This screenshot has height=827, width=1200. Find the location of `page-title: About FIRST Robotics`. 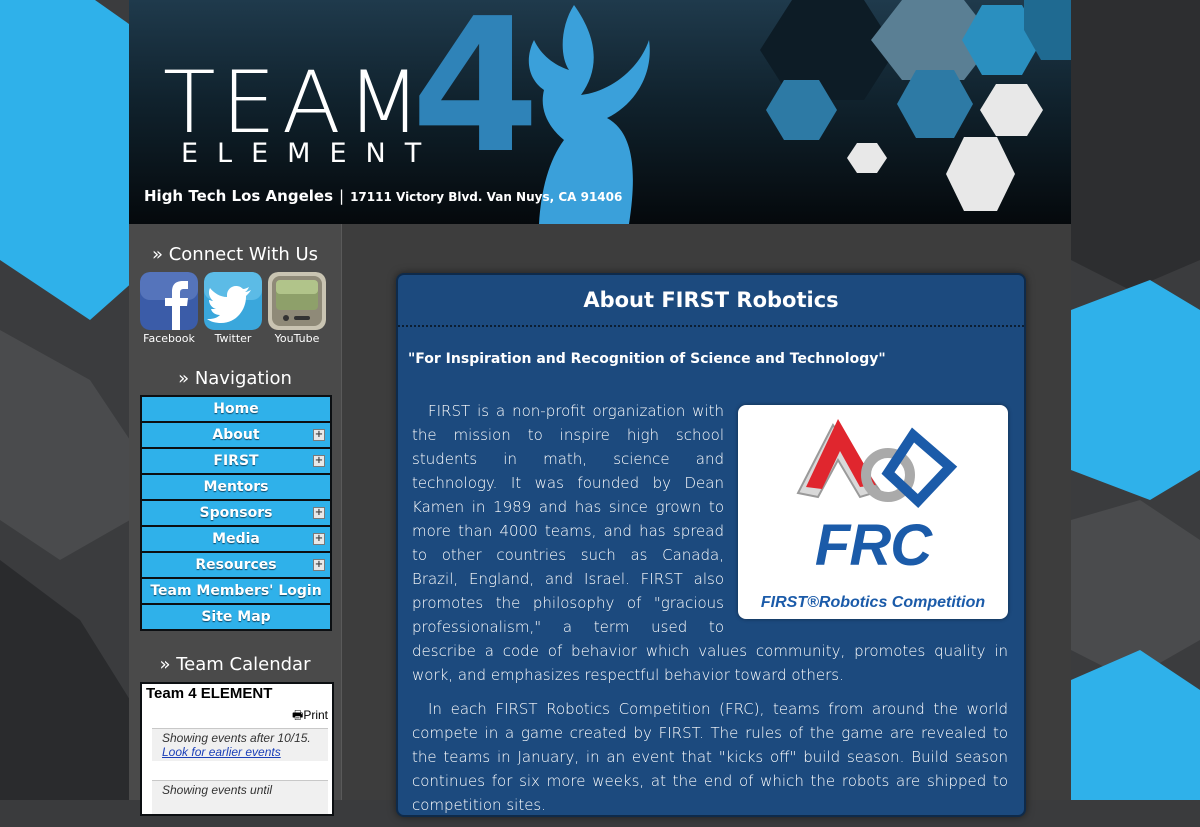

page-title: About FIRST Robotics is located at coordinates (711, 301).